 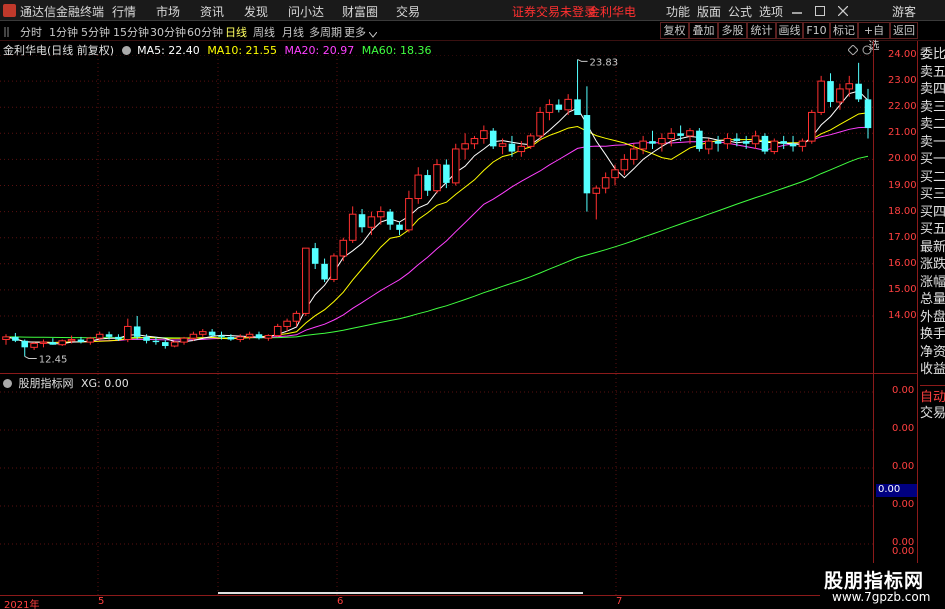 What do you see at coordinates (740, 11) in the screenshot?
I see `menu-gongshi: 公式` at bounding box center [740, 11].